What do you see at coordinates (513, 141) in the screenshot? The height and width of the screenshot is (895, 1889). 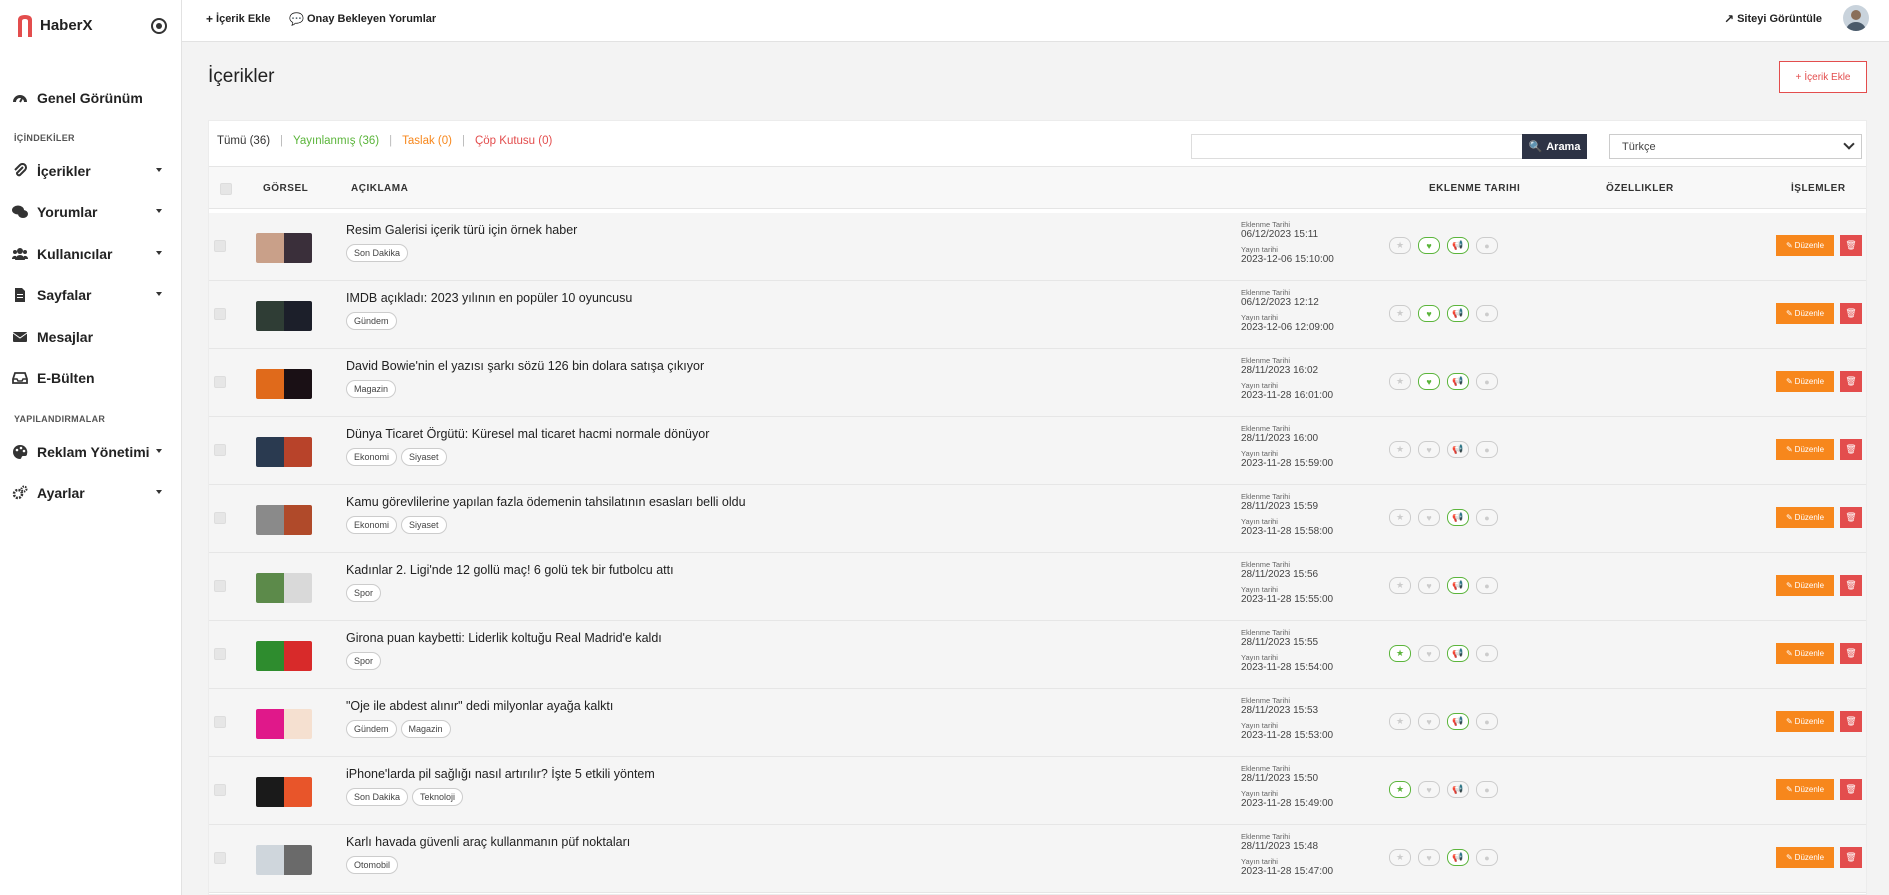 I see `filter-trash: Çöp Kutusu (0)` at bounding box center [513, 141].